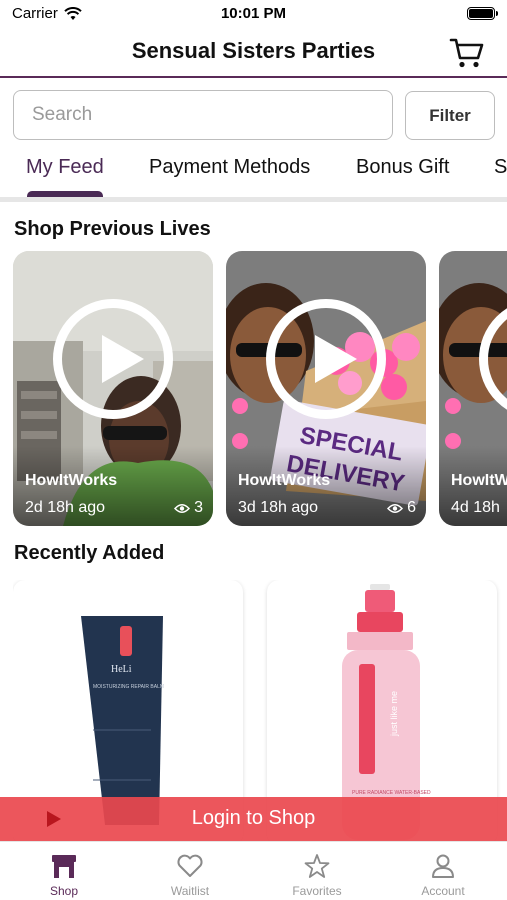  What do you see at coordinates (121, 669) in the screenshot?
I see `product-brand: HeLi` at bounding box center [121, 669].